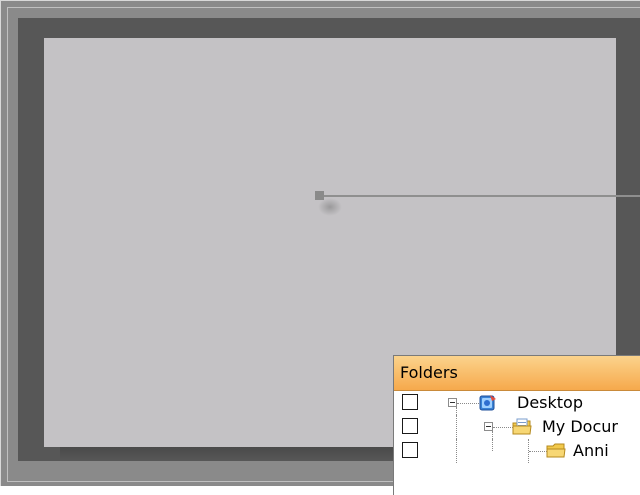  Describe the element at coordinates (517, 451) in the screenshot. I see `tree-item-anni: Anni` at that location.